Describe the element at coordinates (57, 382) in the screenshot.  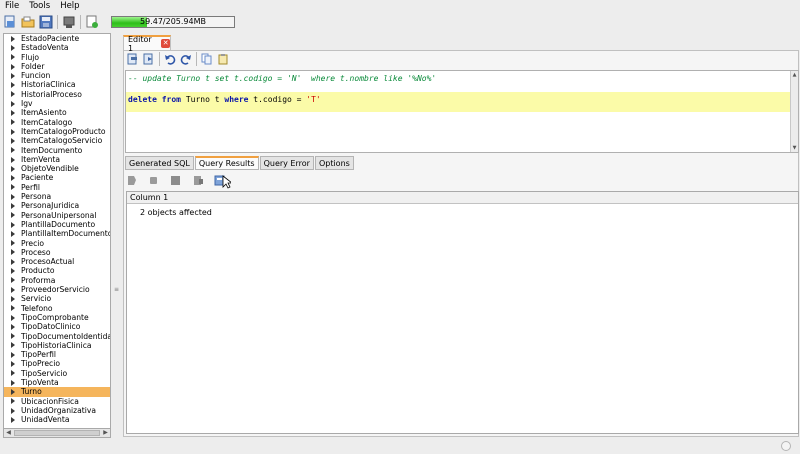
I see `tree-item: TipoVenta` at that location.